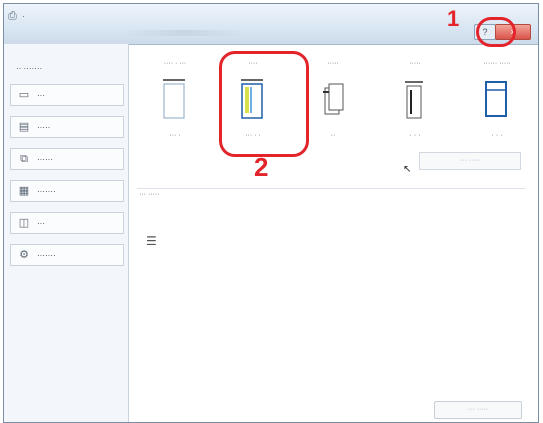  What do you see at coordinates (175, 63) in the screenshot?
I see `option-caption: ···· · ···` at bounding box center [175, 63].